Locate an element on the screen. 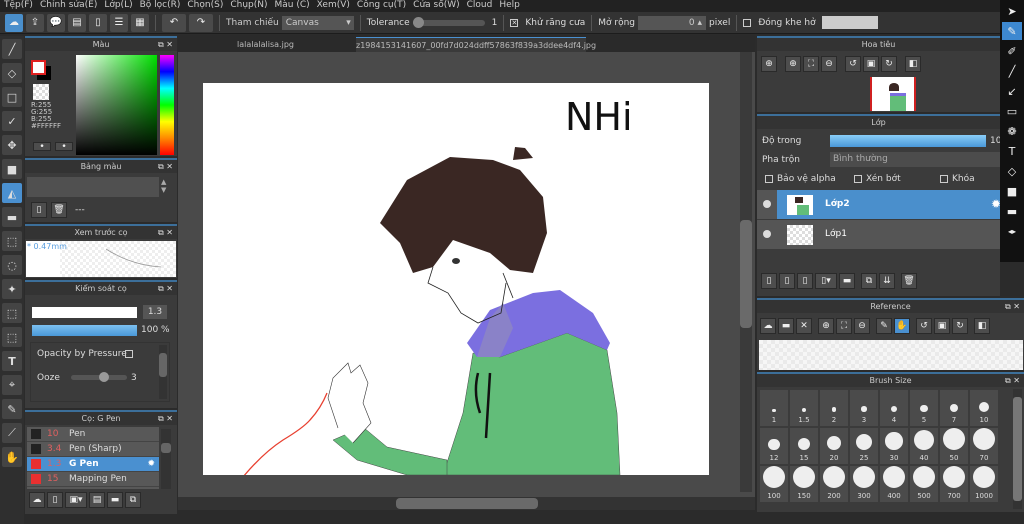  brush-size-option: 150 is located at coordinates (804, 484).